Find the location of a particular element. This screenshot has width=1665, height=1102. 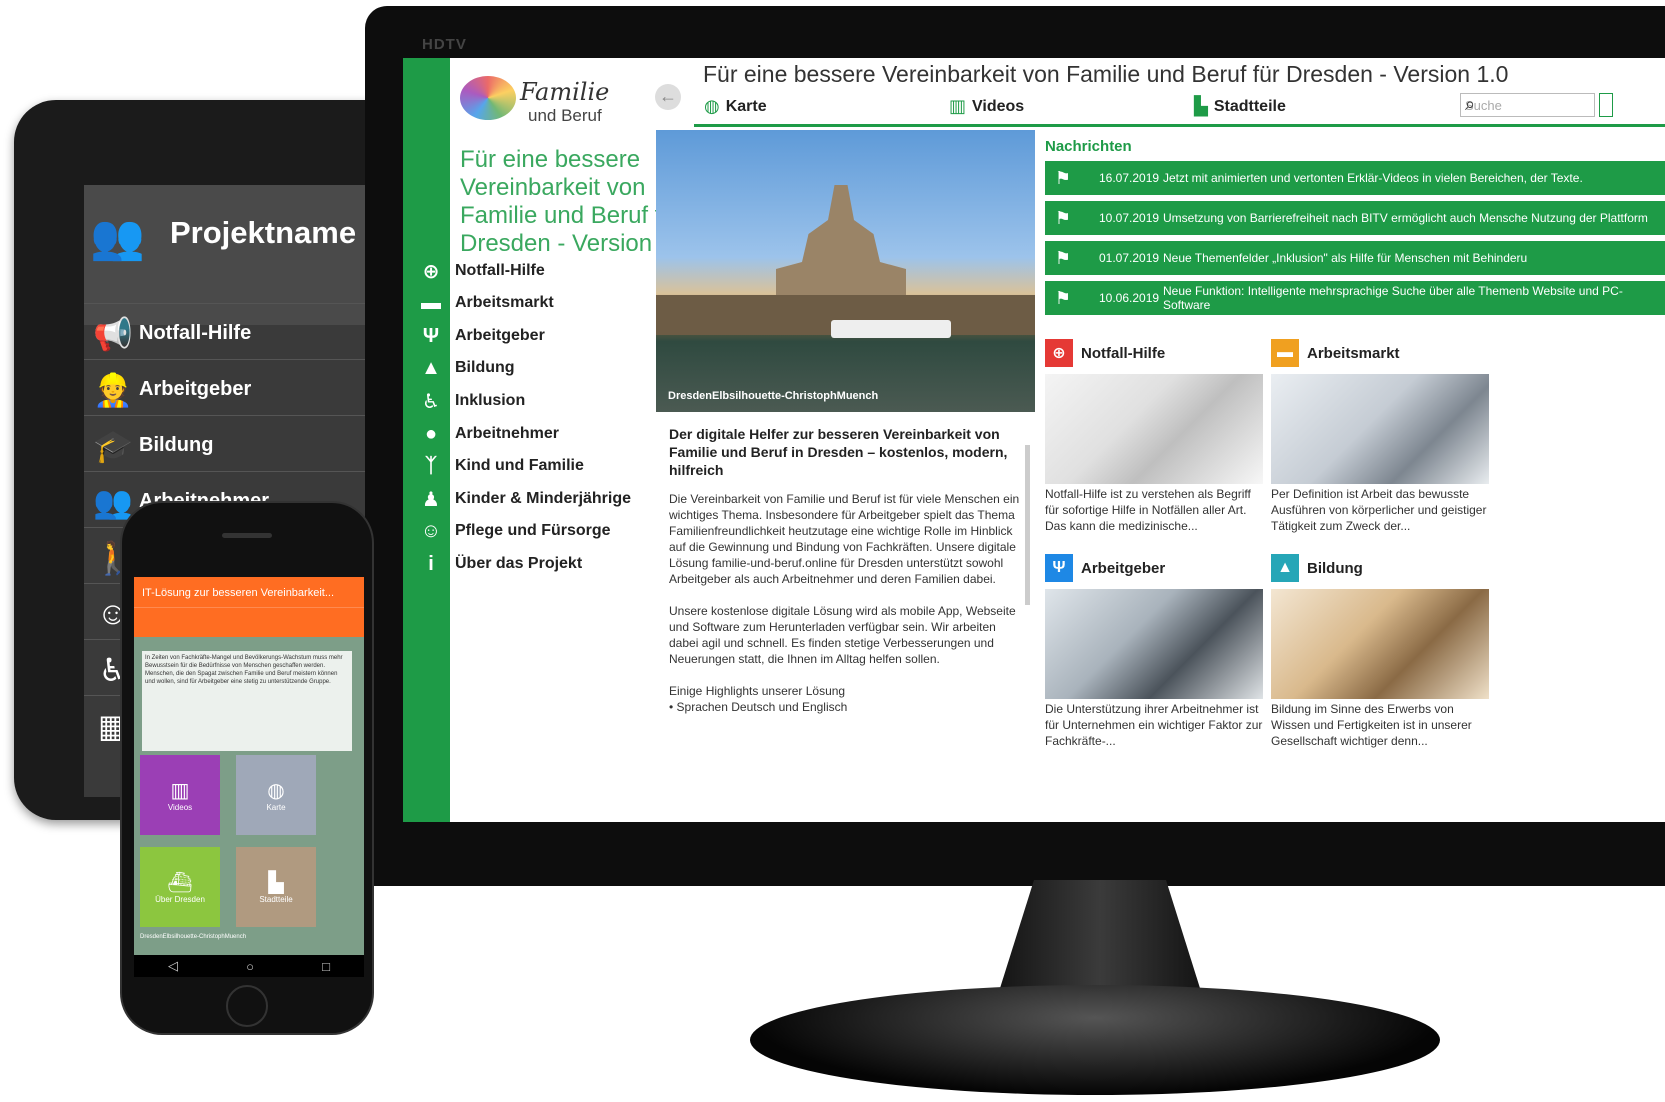

sidebar-item-bildung: ▲ Bildung is located at coordinates (468, 368).